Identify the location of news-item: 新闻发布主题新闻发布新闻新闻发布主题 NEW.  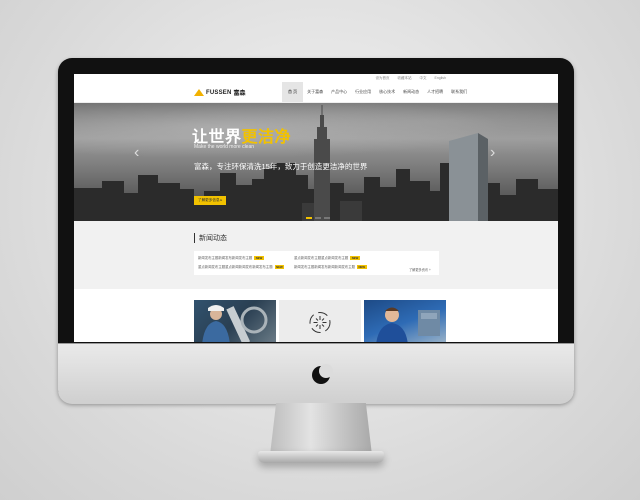
(330, 266).